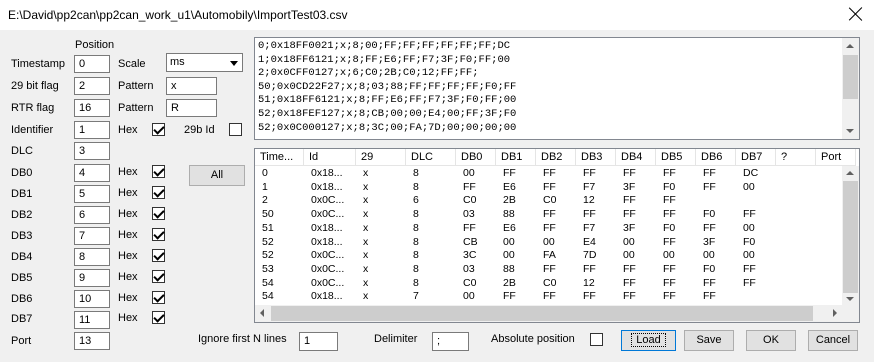  What do you see at coordinates (92, 194) in the screenshot?
I see `db1-position-field: 5` at bounding box center [92, 194].